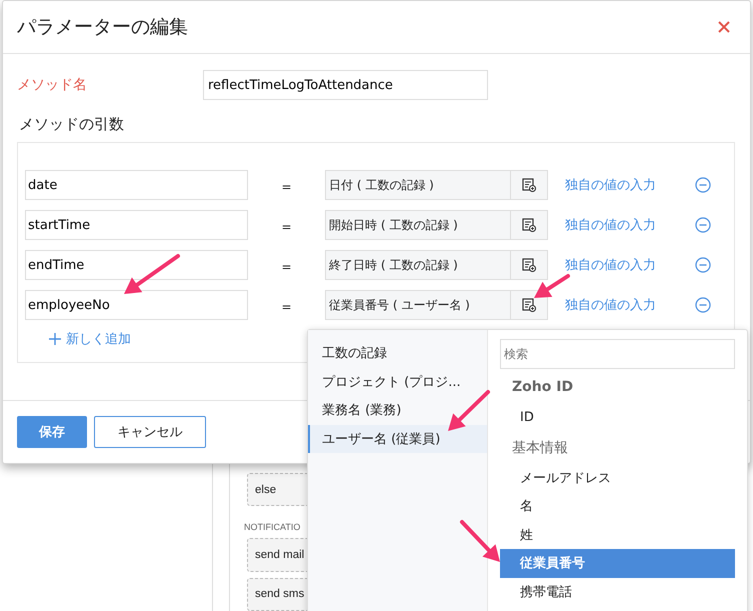 Image resolution: width=753 pixels, height=611 pixels. I want to click on field-option: 名, so click(617, 506).